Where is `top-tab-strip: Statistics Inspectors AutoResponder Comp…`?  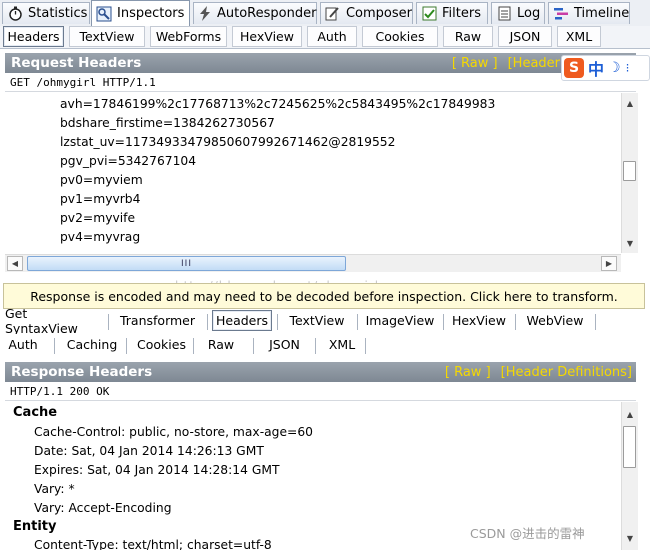 top-tab-strip: Statistics Inspectors AutoResponder Comp… is located at coordinates (325, 13).